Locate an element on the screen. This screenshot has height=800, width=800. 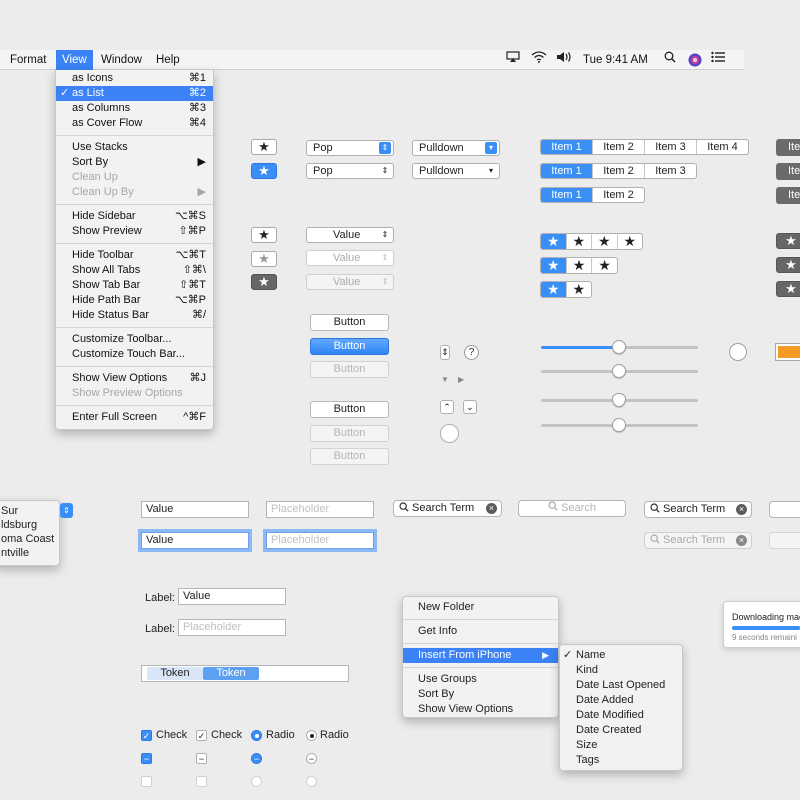
search-field-cut is located at coordinates (784, 509).